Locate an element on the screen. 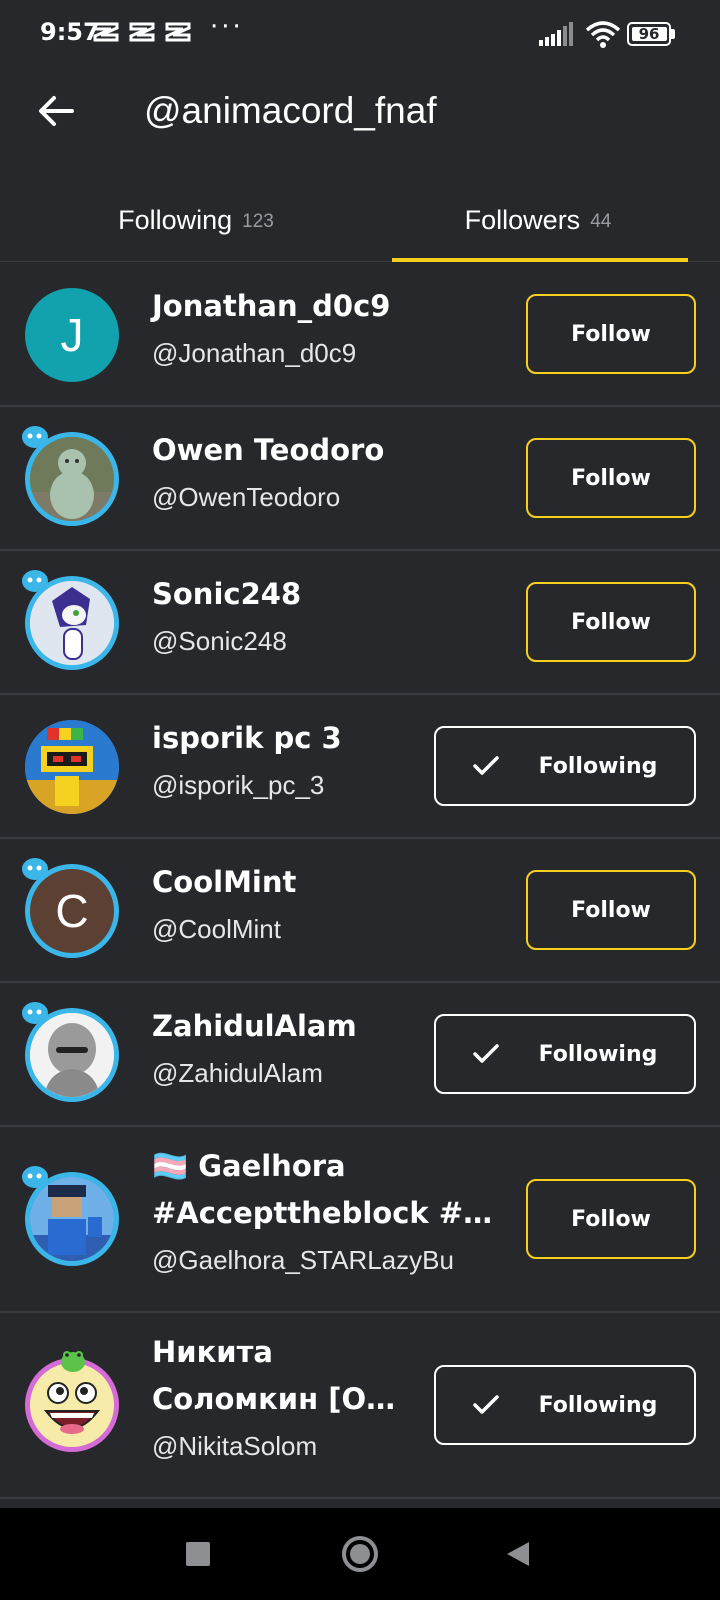  recents-button is located at coordinates (198, 1554).